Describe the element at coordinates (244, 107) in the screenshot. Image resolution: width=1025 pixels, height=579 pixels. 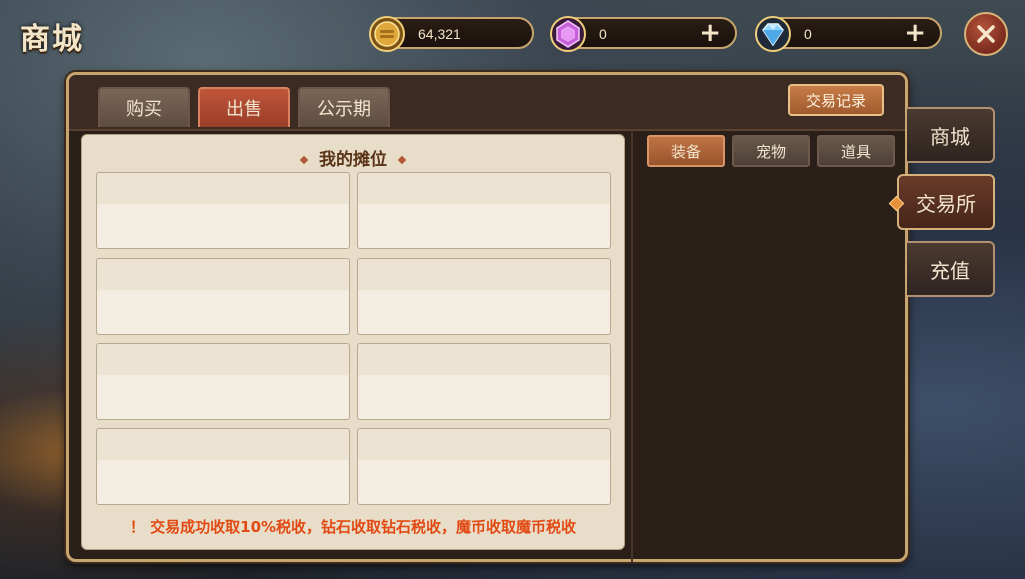
I see `tab-sell: 出售` at that location.